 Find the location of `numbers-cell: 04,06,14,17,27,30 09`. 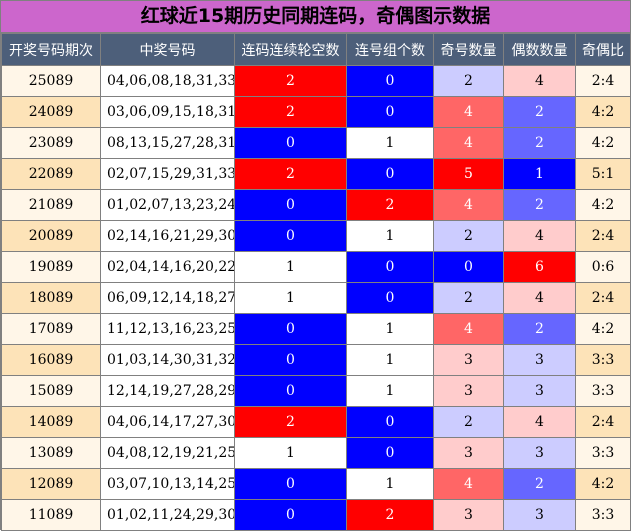

numbers-cell: 04,06,14,17,27,30 09 is located at coordinates (167, 422).